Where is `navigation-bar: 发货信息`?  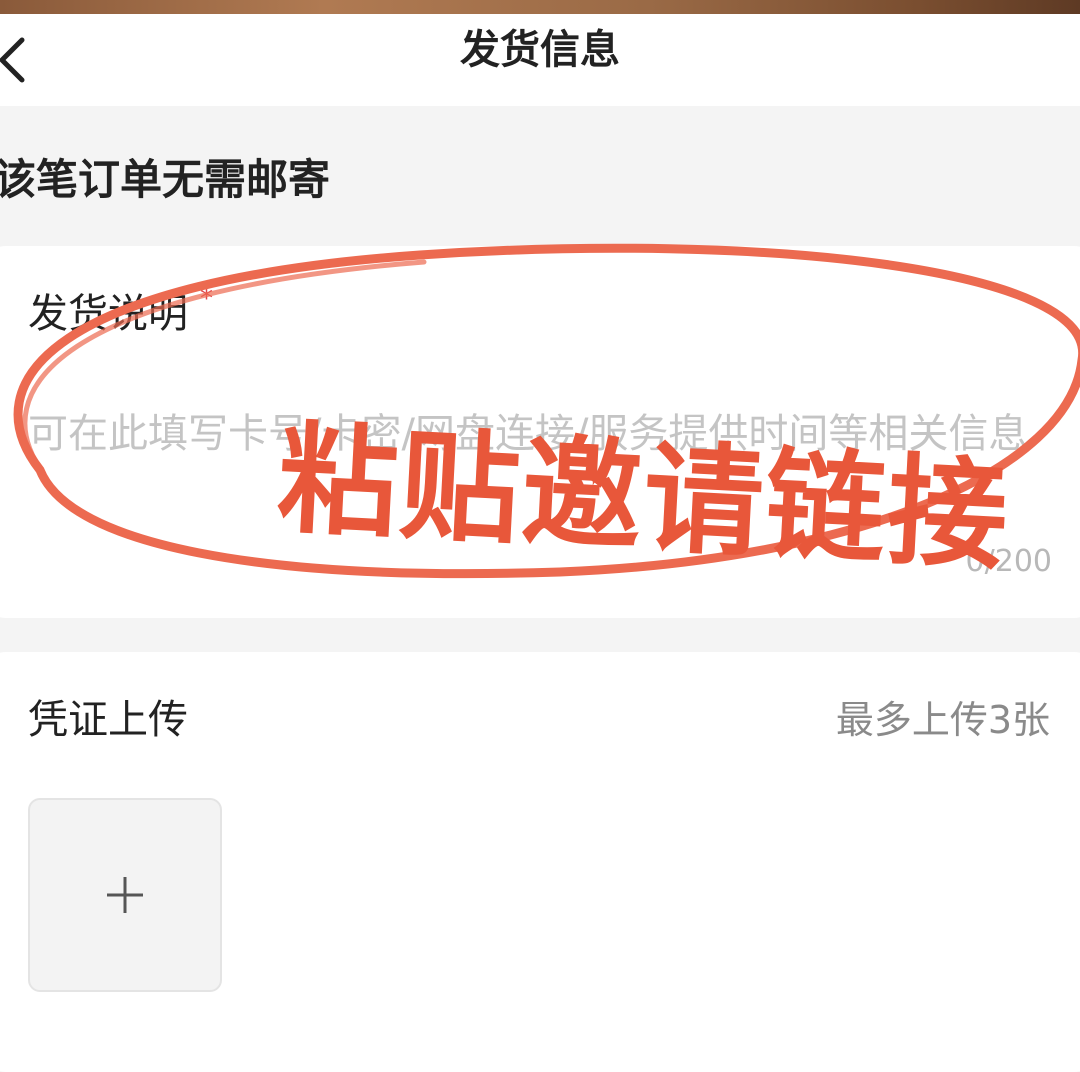 navigation-bar: 发货信息 is located at coordinates (540, 60).